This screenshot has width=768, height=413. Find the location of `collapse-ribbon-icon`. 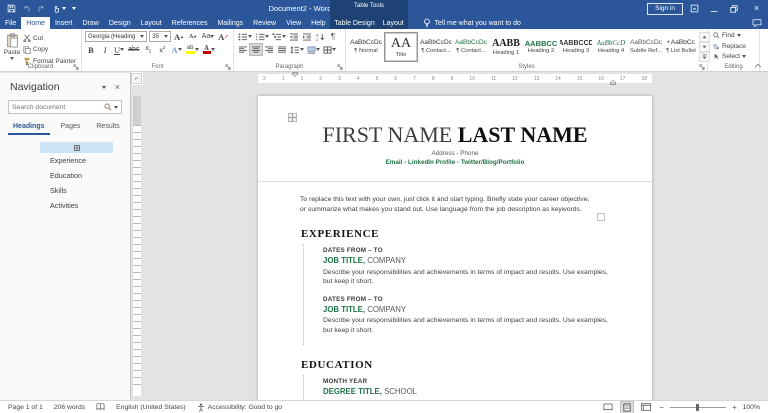

collapse-ribbon-icon is located at coordinates (758, 65).